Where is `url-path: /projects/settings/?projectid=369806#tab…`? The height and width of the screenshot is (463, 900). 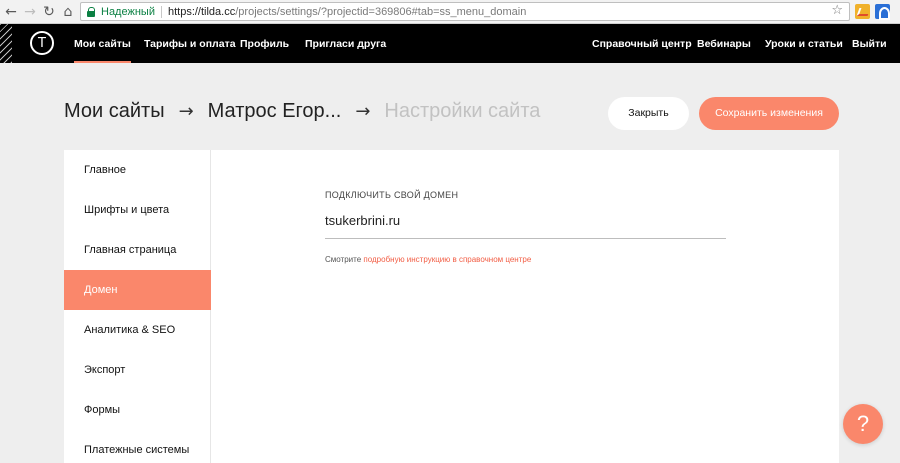
url-path: /projects/settings/?projectid=369806#tab… is located at coordinates (381, 11).